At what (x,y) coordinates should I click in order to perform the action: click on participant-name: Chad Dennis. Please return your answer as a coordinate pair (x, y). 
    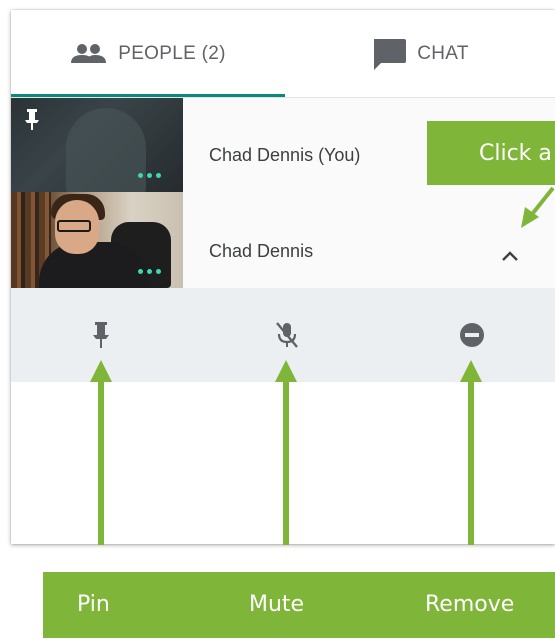
    Looking at the image, I should click on (261, 251).